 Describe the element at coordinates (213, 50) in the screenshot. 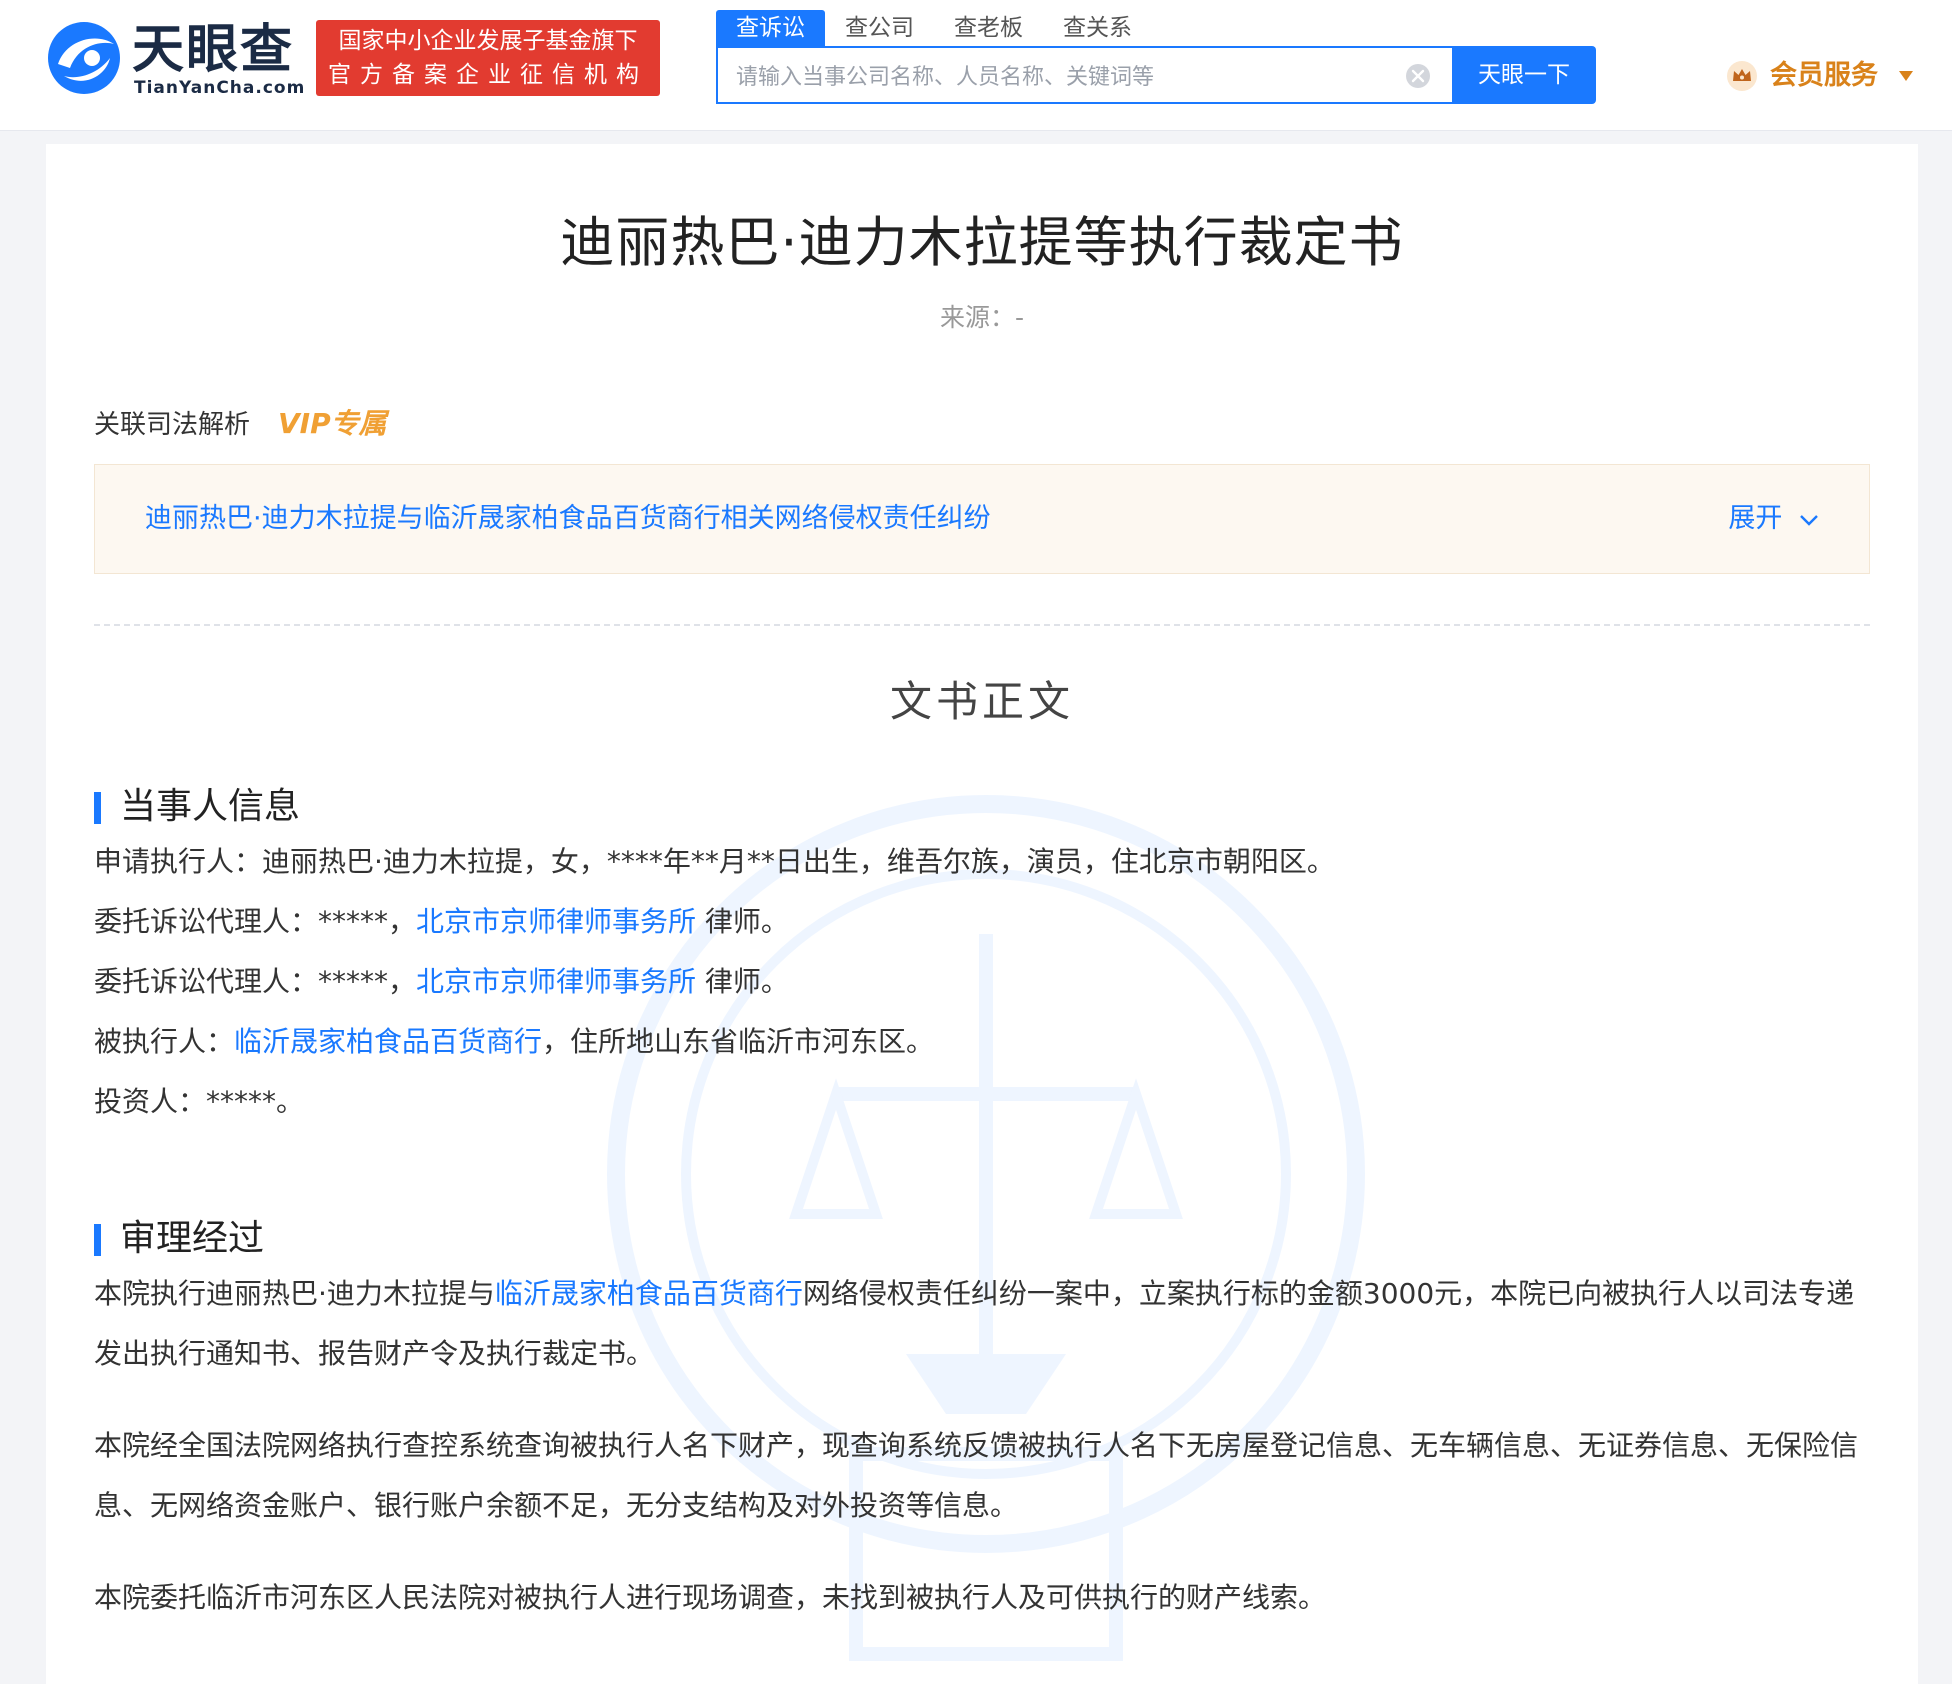

I see `logo-text: 天眼查` at that location.